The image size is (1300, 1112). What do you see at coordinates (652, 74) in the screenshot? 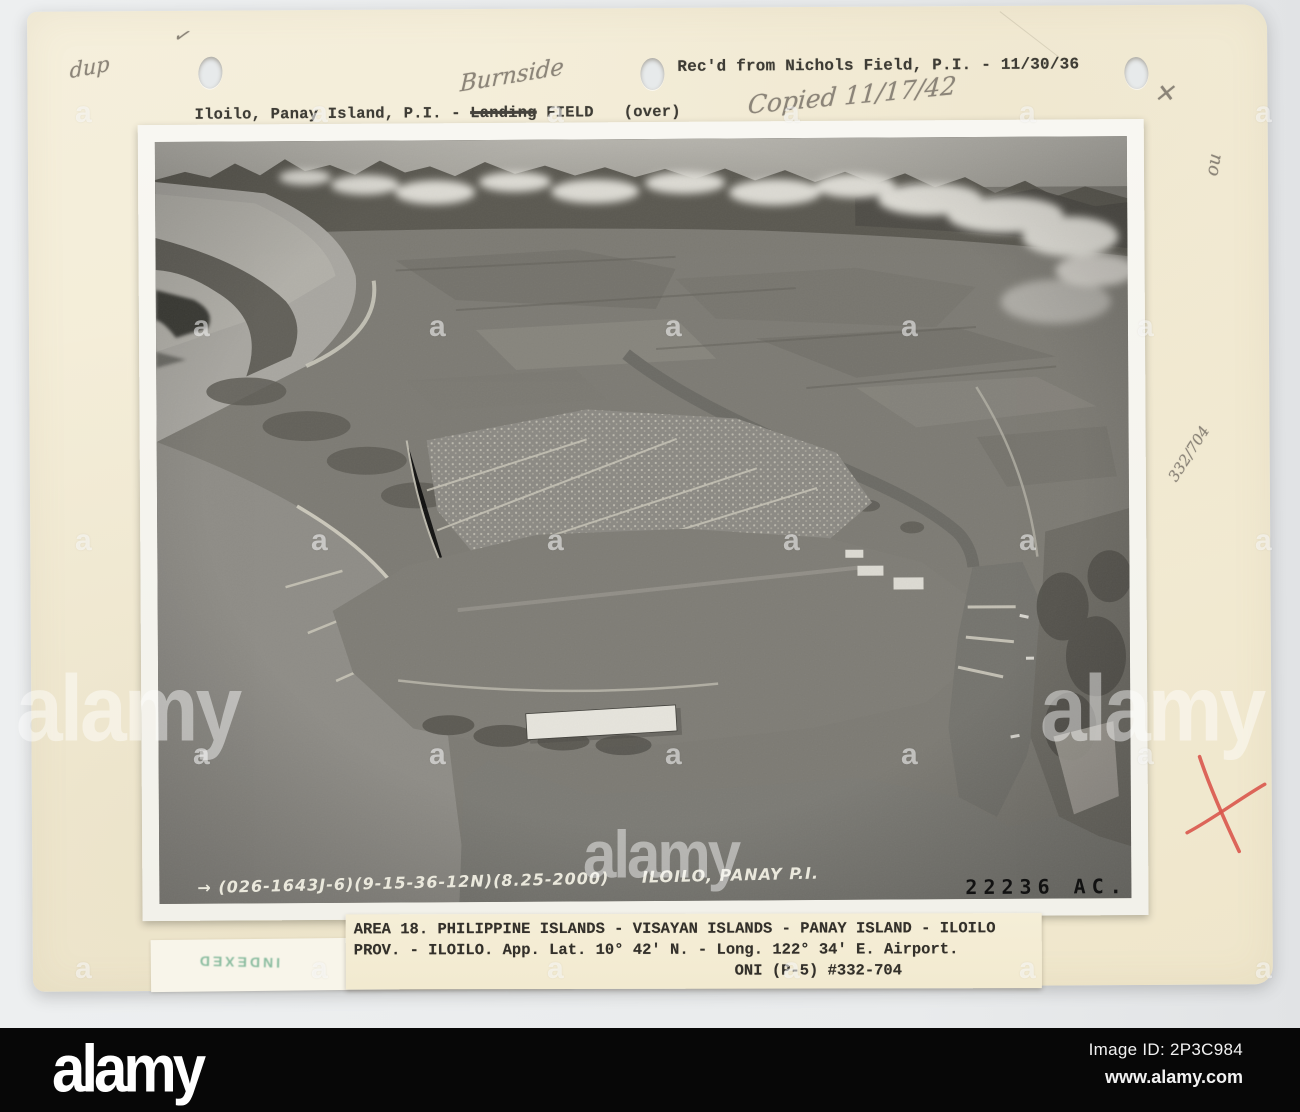
I see `punch-hole-center` at bounding box center [652, 74].